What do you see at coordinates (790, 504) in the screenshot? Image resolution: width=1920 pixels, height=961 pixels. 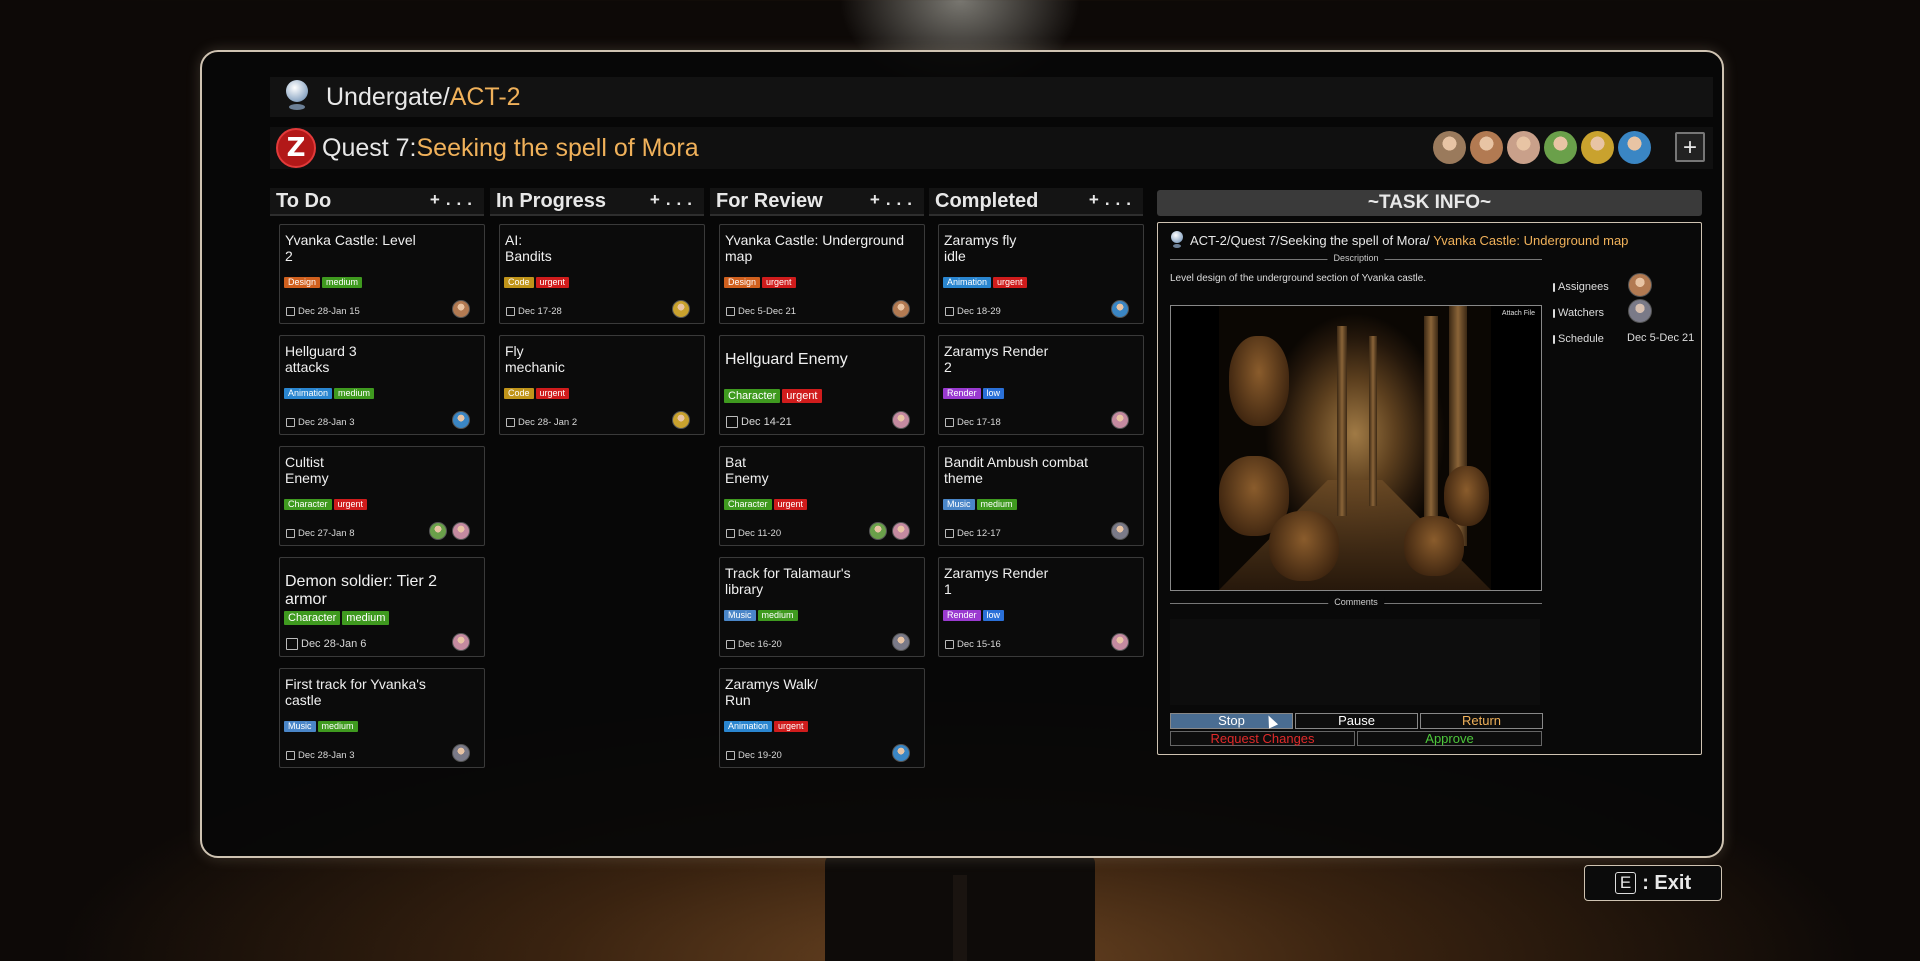 I see `card-tag: urgent` at bounding box center [790, 504].